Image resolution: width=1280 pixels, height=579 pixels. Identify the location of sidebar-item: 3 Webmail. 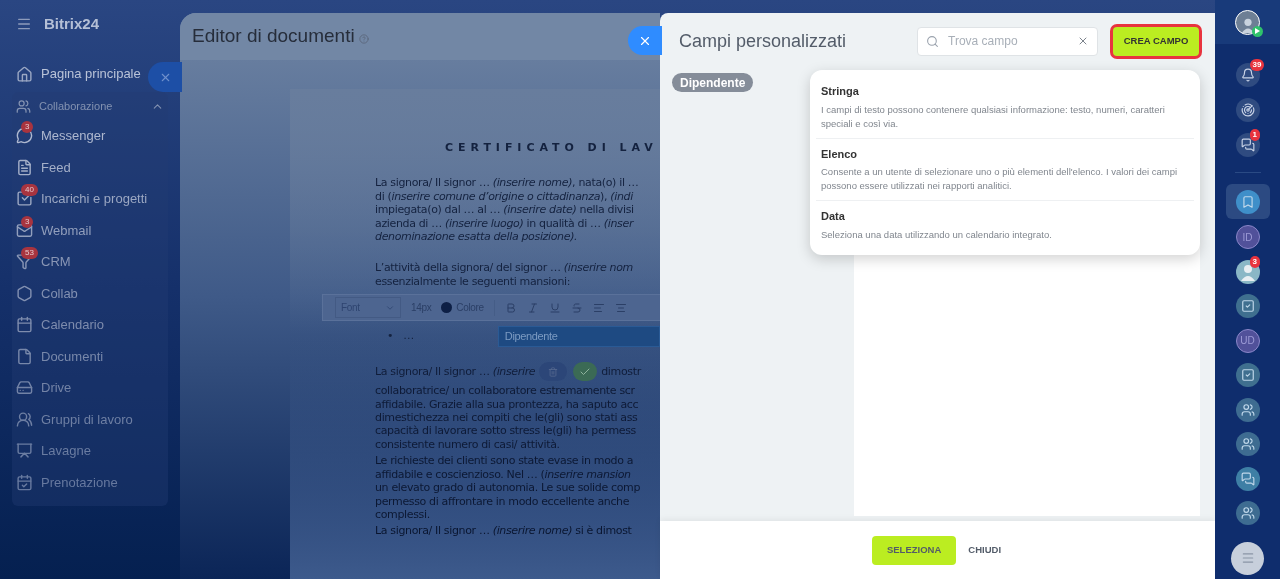
(90, 230).